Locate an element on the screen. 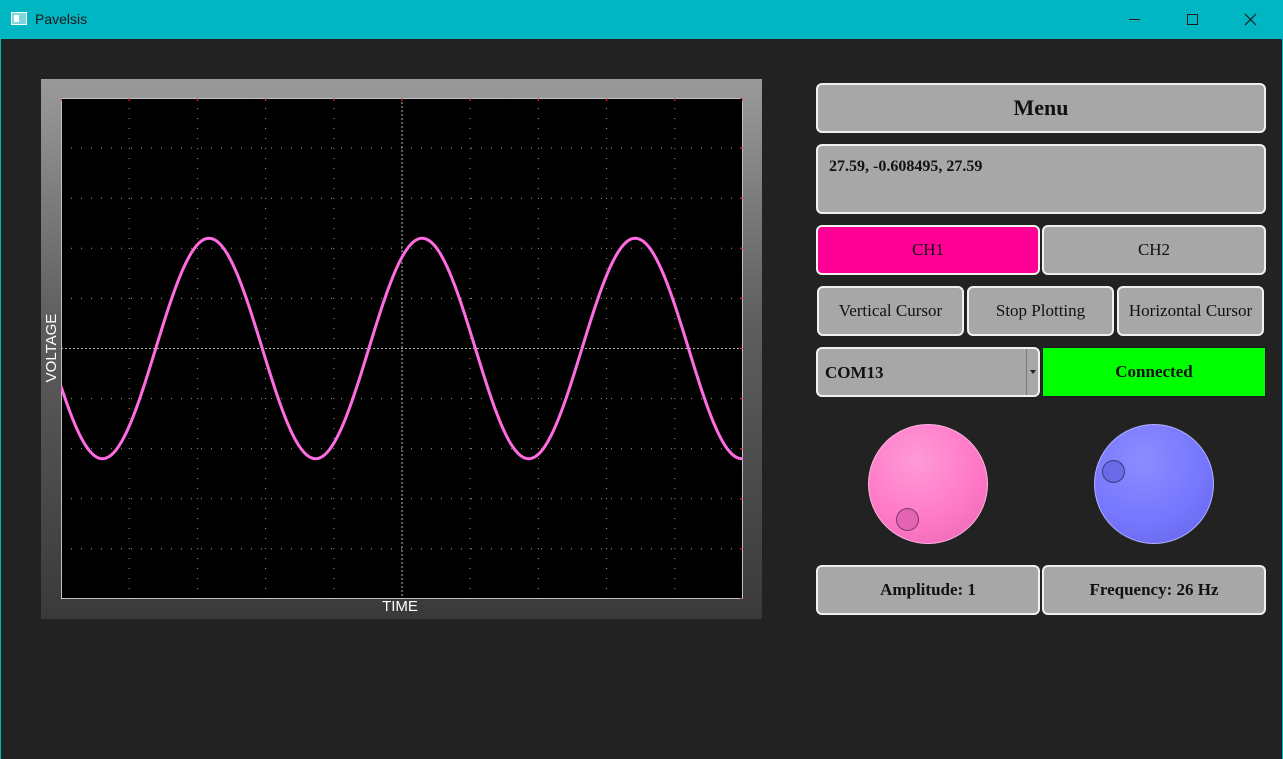 Image resolution: width=1283 pixels, height=759 pixels. chevron-down-icon is located at coordinates (1032, 372).